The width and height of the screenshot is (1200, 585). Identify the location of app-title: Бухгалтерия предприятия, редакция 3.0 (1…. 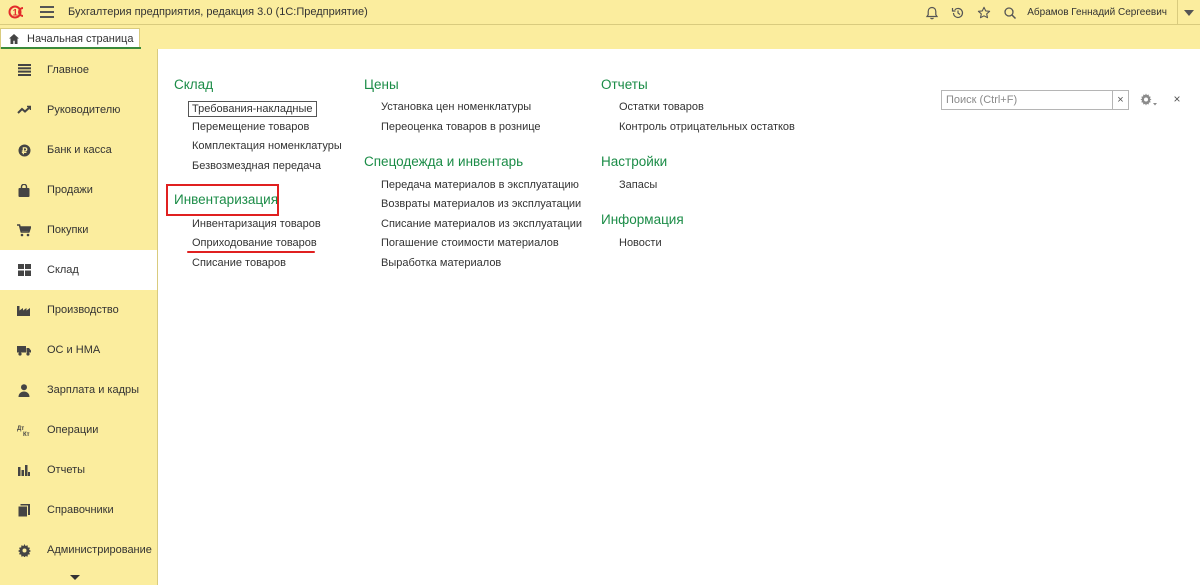
(218, 12).